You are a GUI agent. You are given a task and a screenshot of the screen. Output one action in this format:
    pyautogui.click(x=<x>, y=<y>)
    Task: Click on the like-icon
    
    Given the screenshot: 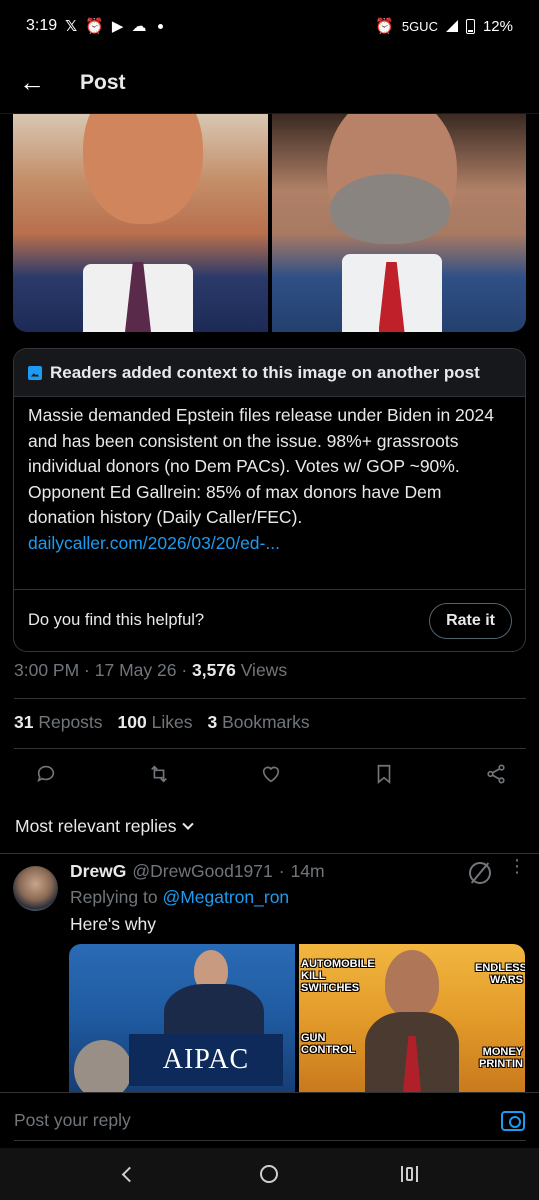 What is the action you would take?
    pyautogui.click(x=271, y=774)
    